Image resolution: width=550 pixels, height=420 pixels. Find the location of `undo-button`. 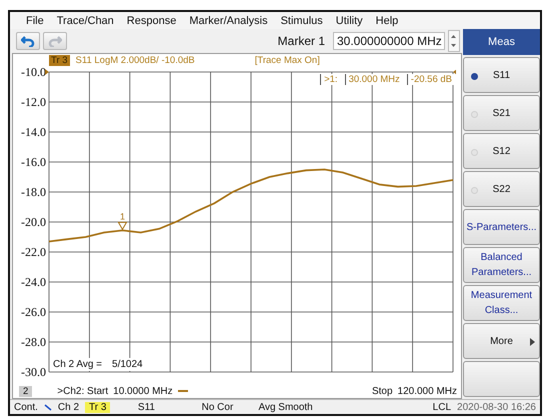

undo-button is located at coordinates (28, 41).